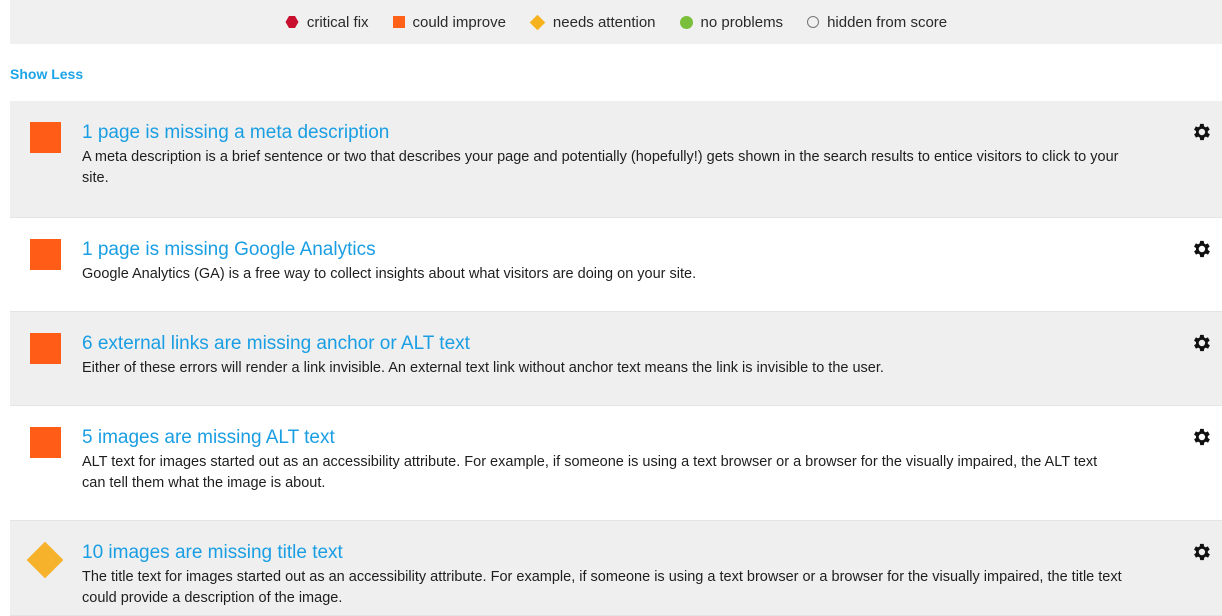 The height and width of the screenshot is (616, 1222). I want to click on hexagon-icon, so click(292, 22).